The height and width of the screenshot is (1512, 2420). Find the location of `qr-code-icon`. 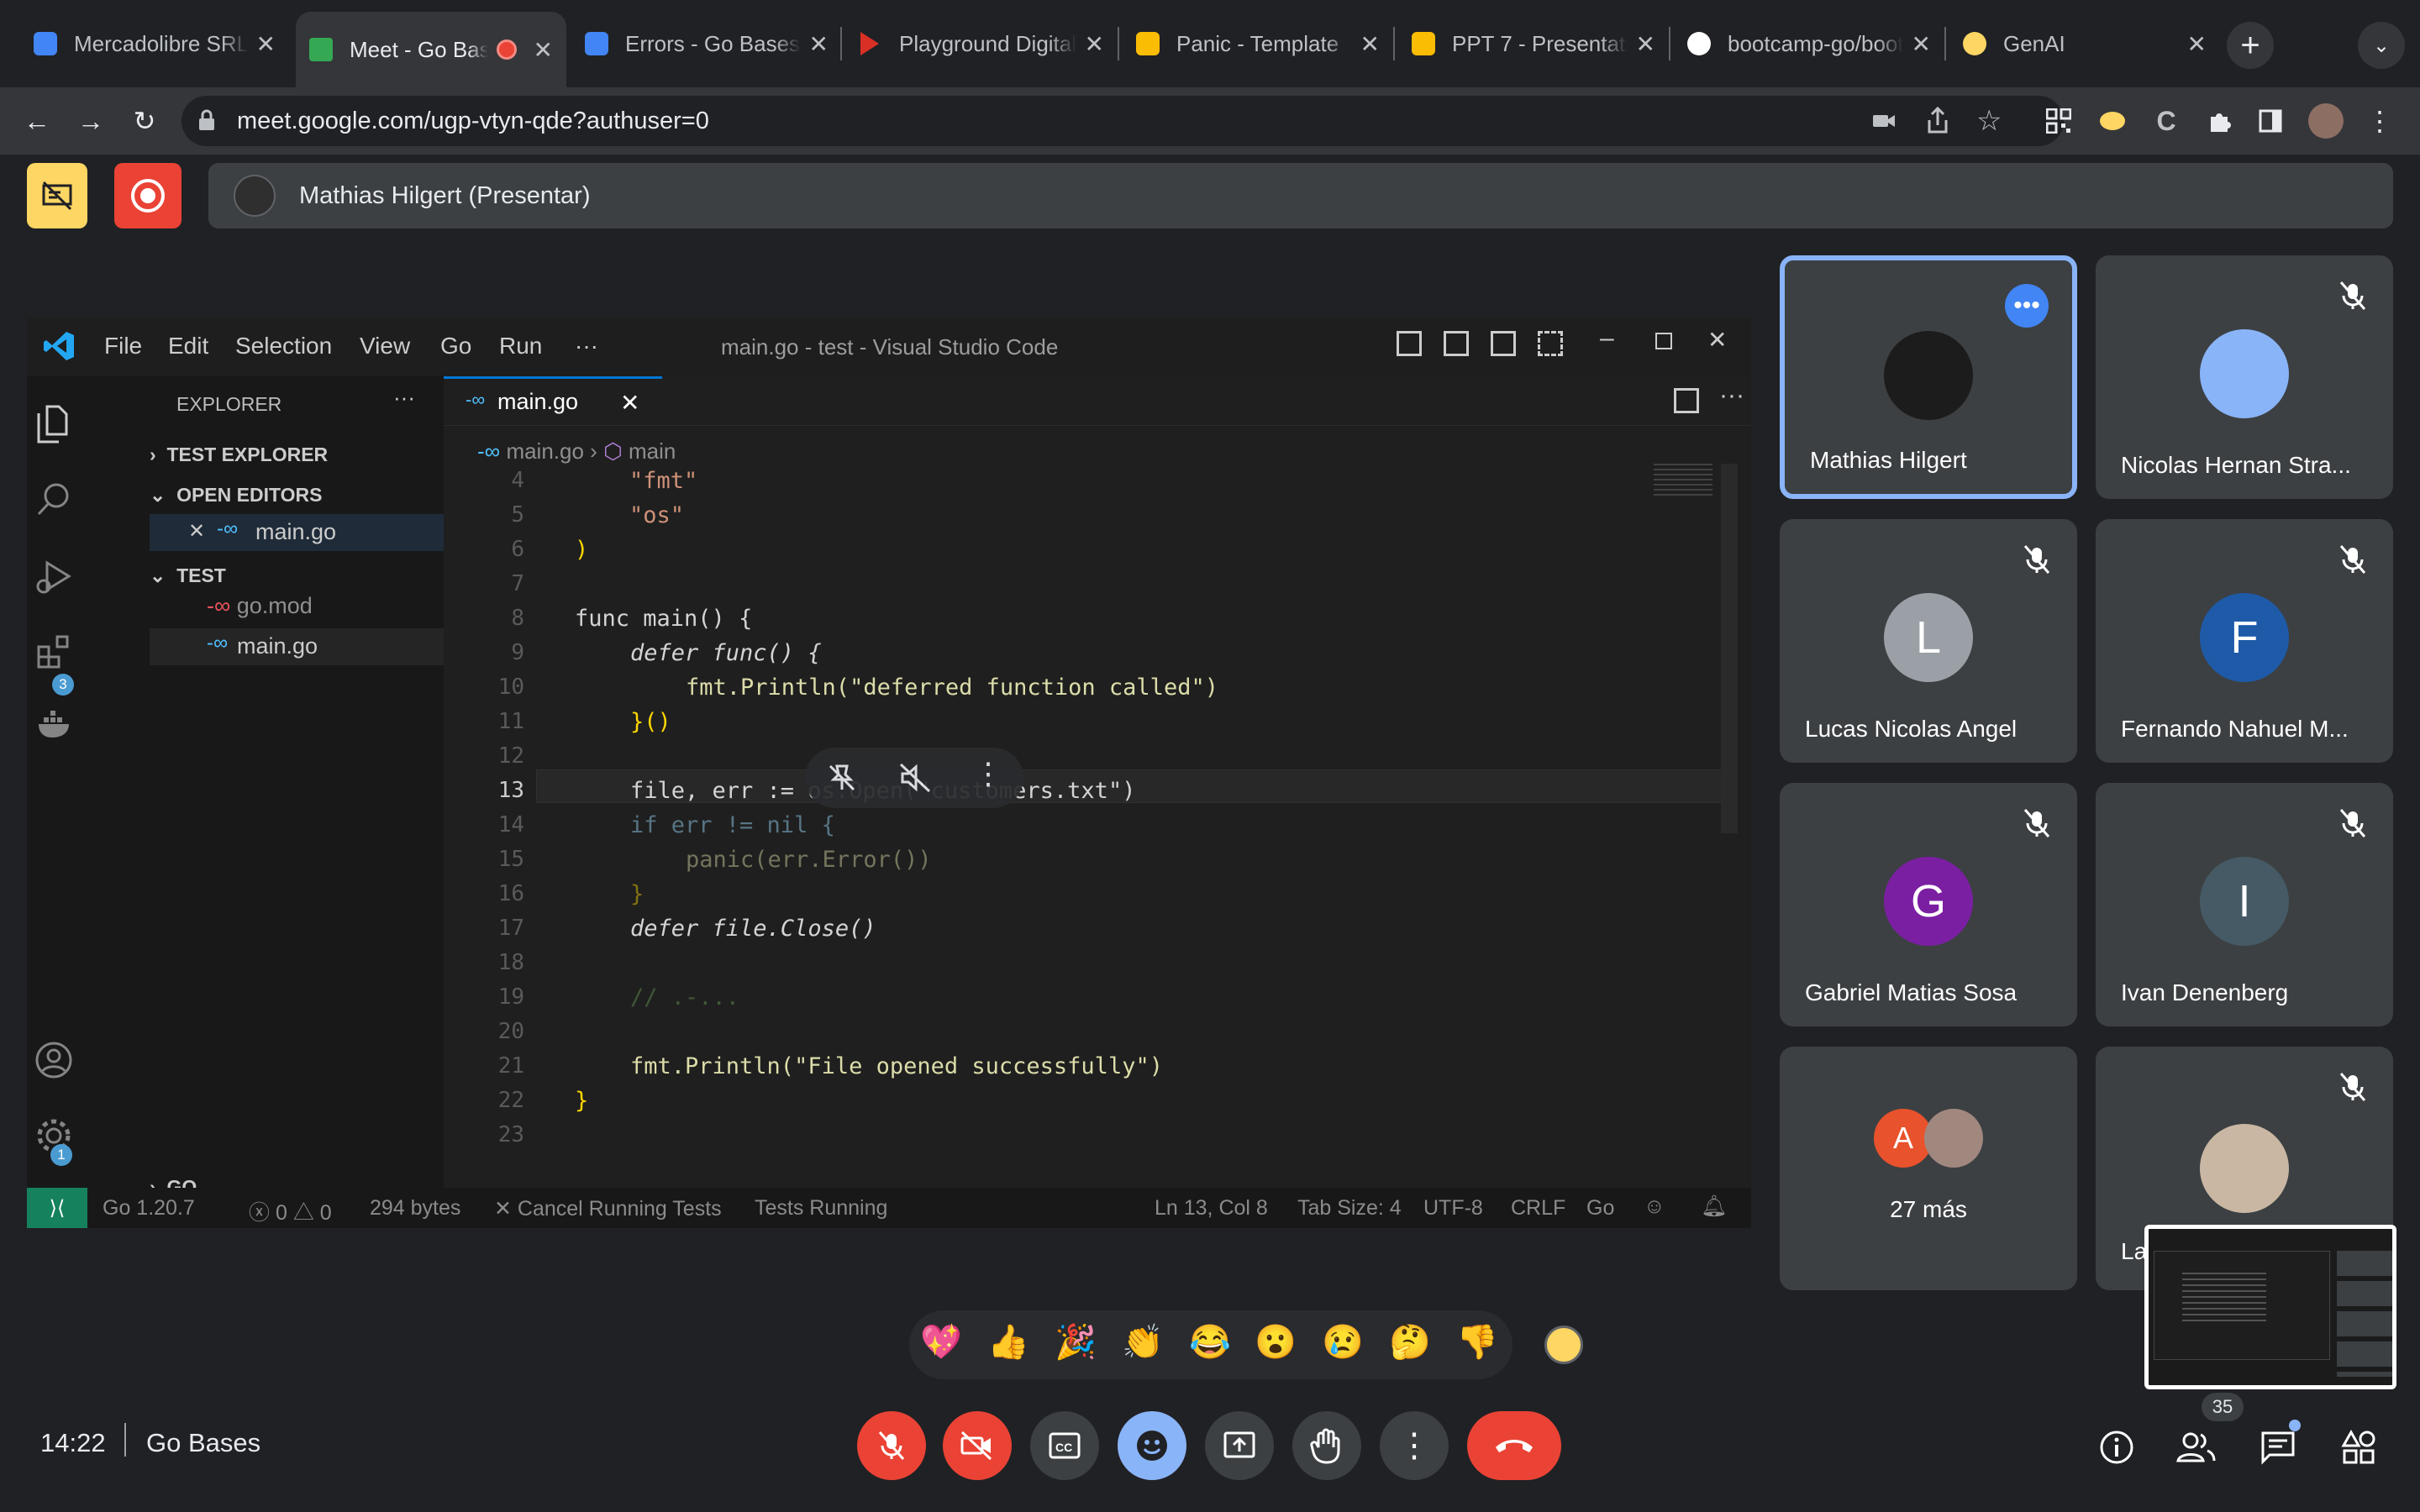

qr-code-icon is located at coordinates (2059, 121).